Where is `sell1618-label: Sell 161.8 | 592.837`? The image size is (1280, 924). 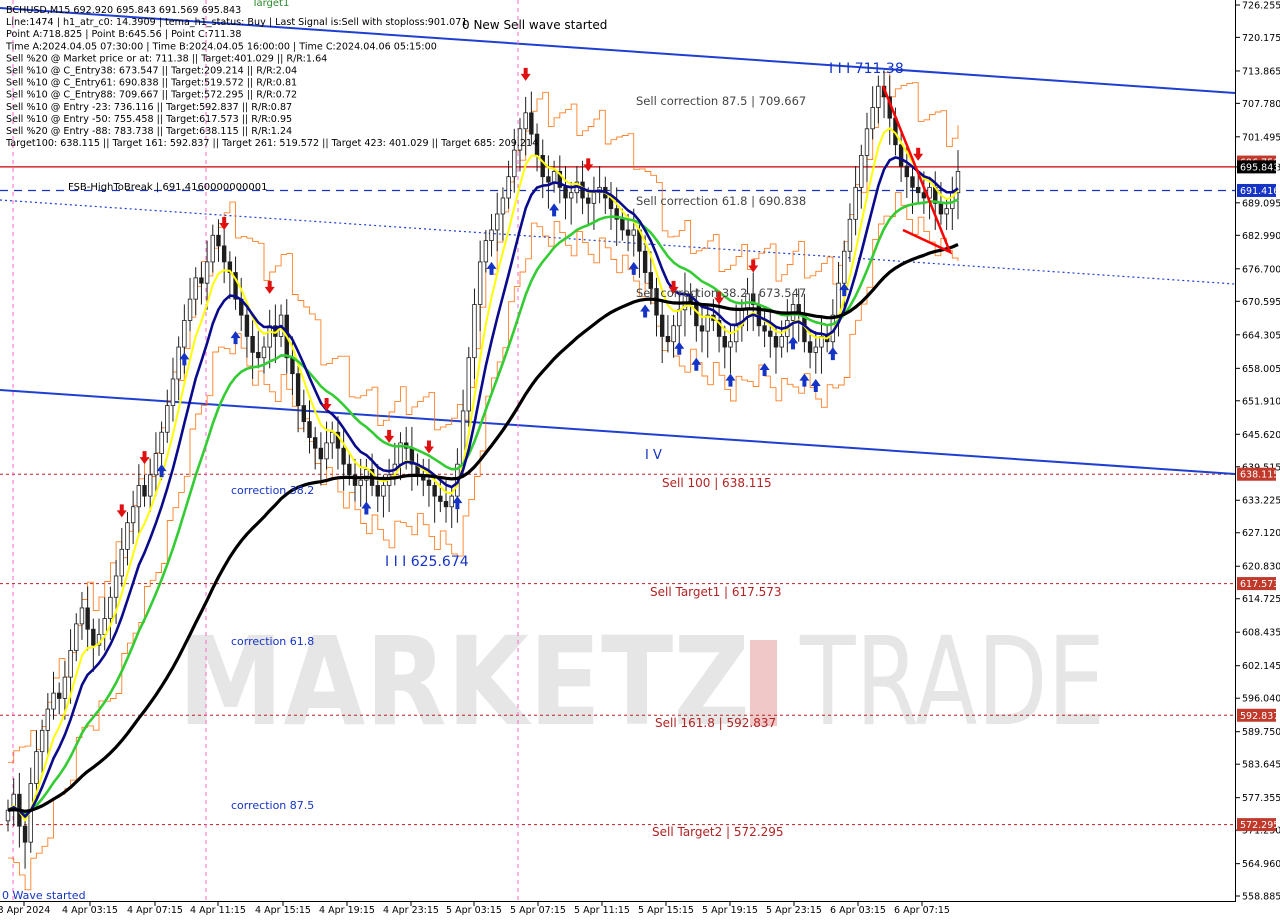 sell1618-label: Sell 161.8 | 592.837 is located at coordinates (715, 723).